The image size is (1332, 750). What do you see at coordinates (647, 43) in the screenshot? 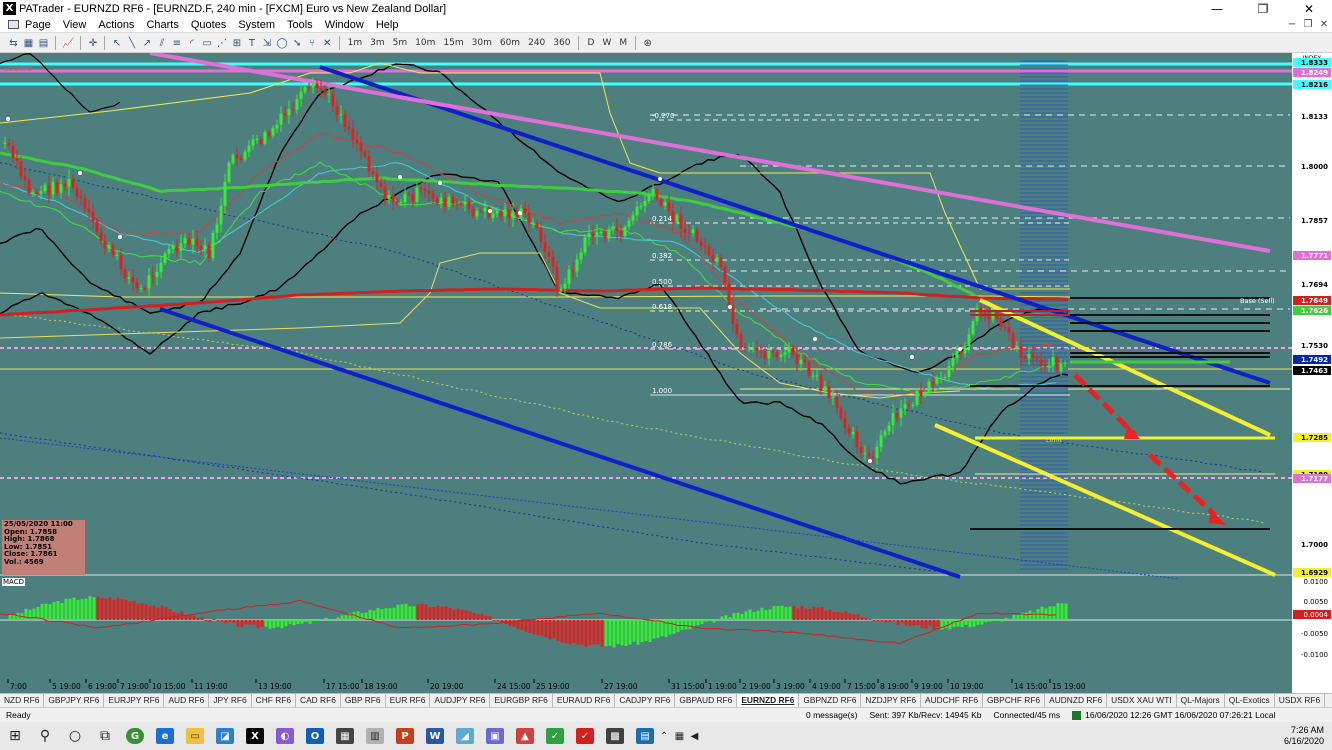
I see `settings-icon: ⊛` at bounding box center [647, 43].